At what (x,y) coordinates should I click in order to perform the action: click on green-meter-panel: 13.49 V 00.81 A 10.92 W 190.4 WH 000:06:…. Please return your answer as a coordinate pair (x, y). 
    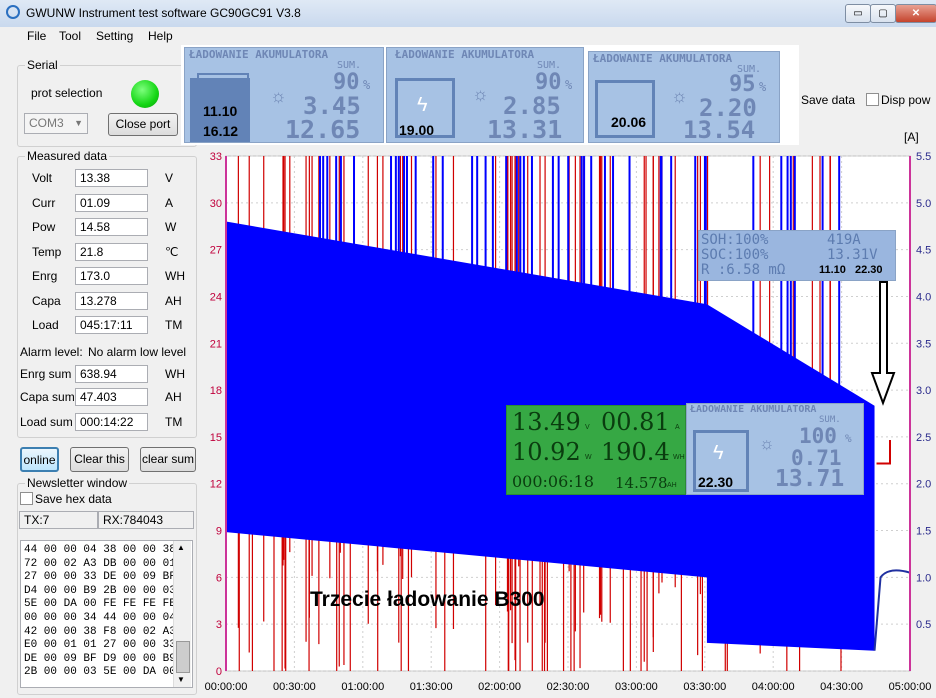
    Looking at the image, I should click on (596, 450).